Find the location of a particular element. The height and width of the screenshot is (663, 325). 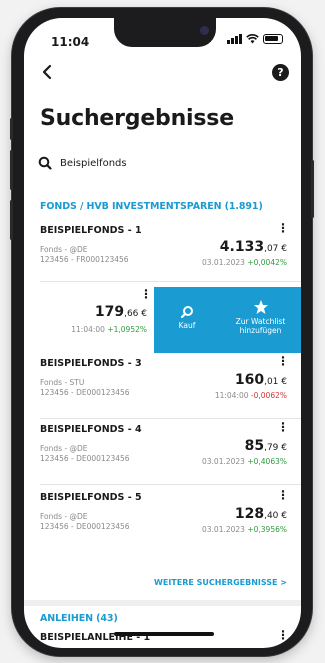

signal-icon is located at coordinates (234, 39).